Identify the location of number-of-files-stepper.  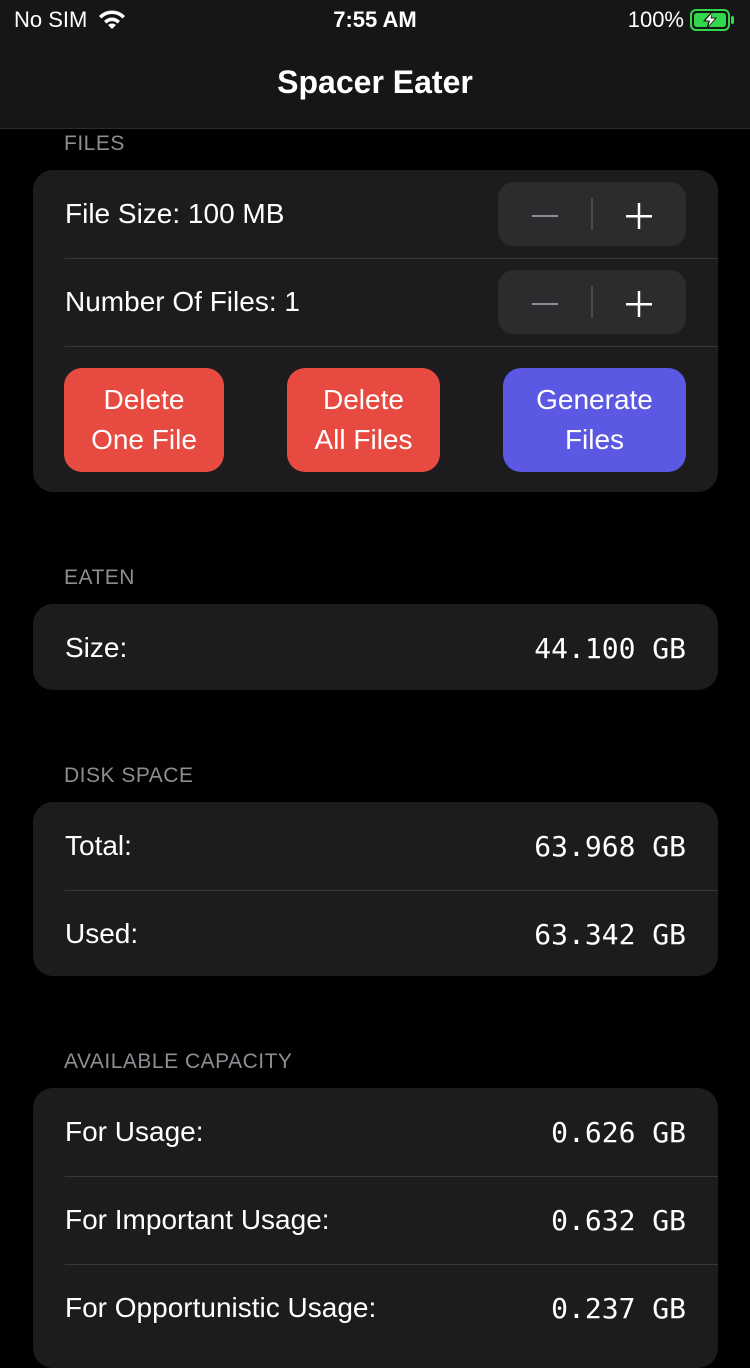
(592, 302).